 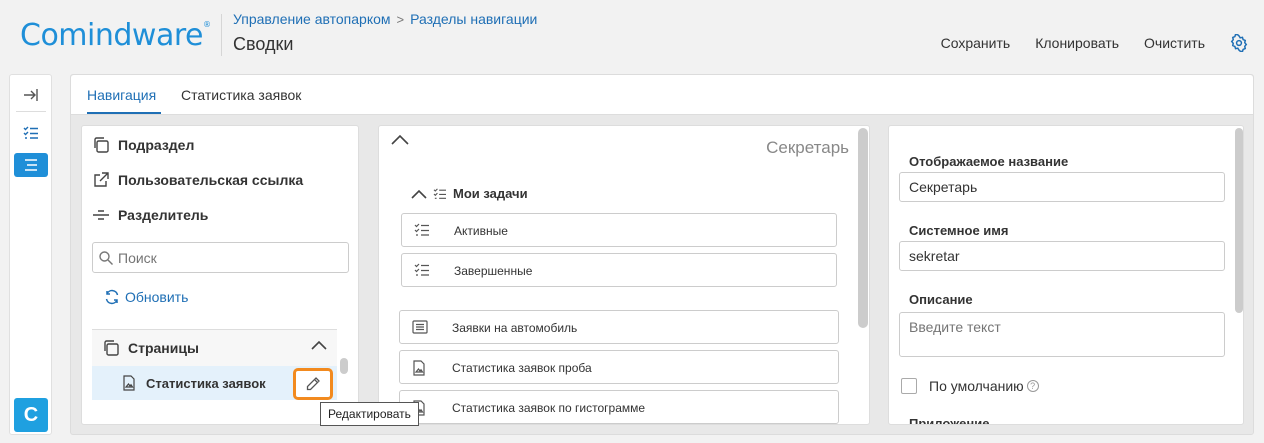 I want to click on display-name-label: Отображаемое название, so click(x=989, y=161).